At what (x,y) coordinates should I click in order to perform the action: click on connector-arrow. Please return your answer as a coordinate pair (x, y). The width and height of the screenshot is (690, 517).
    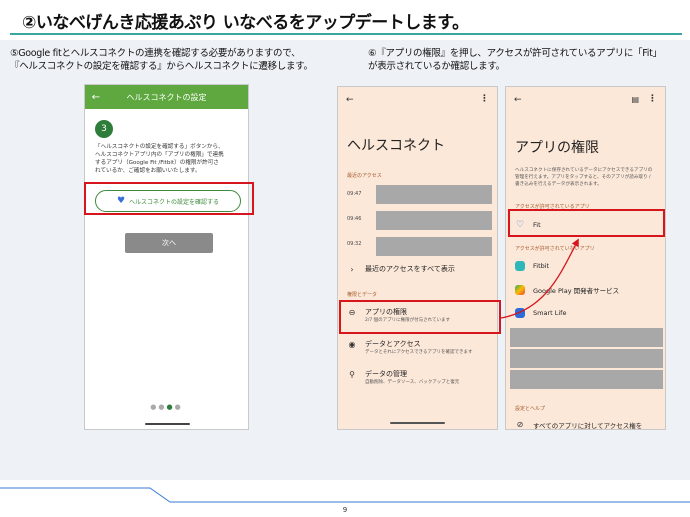
    Looking at the image, I should click on (539, 278).